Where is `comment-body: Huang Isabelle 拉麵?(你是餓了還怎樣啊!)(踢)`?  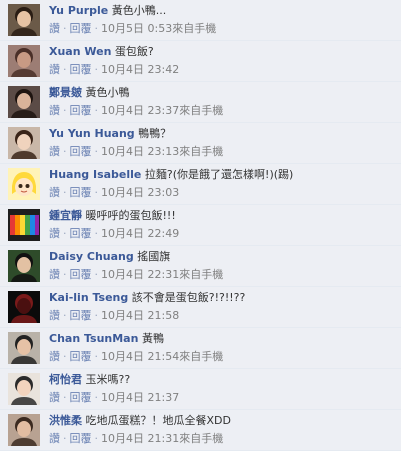
comment-body: Huang Isabelle 拉麵?(你是餓了還怎樣啊!)(踢) is located at coordinates (223, 174).